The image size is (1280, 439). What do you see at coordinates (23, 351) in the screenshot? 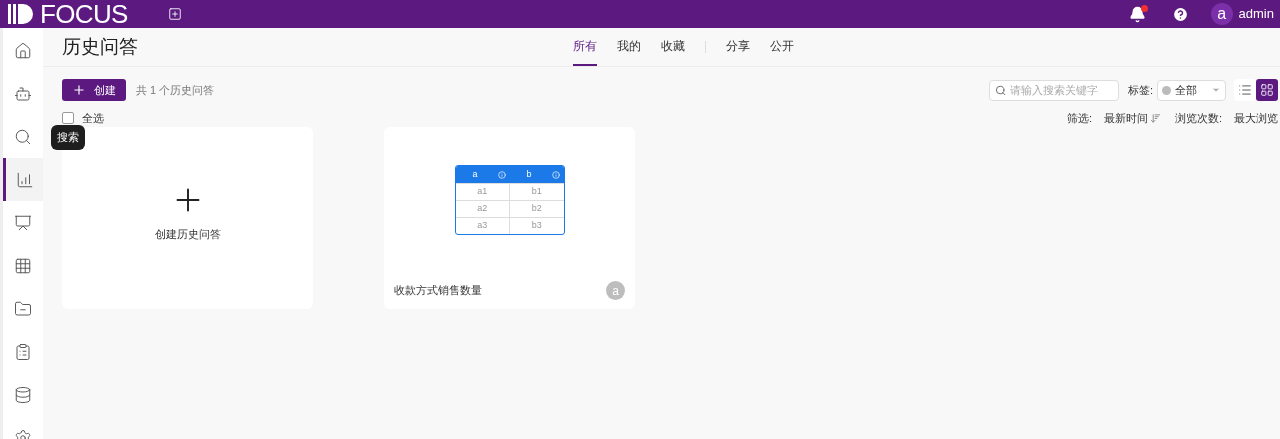
I see `clipboard-icon` at bounding box center [23, 351].